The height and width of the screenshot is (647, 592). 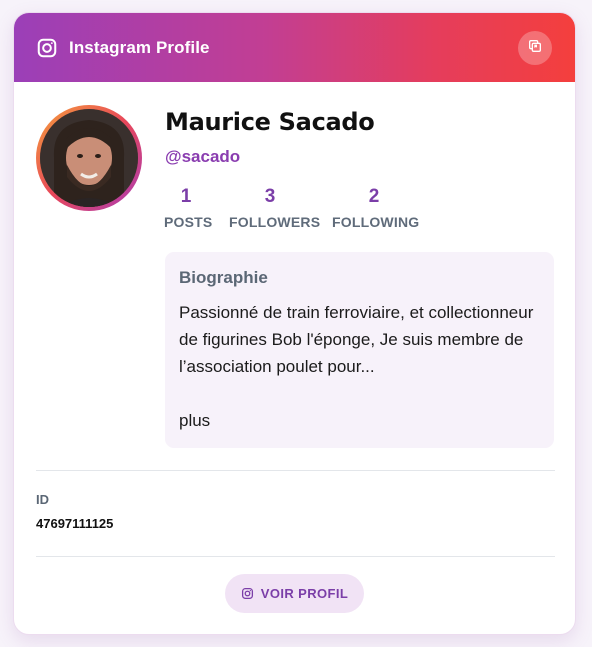 I want to click on id-label: ID, so click(x=42, y=499).